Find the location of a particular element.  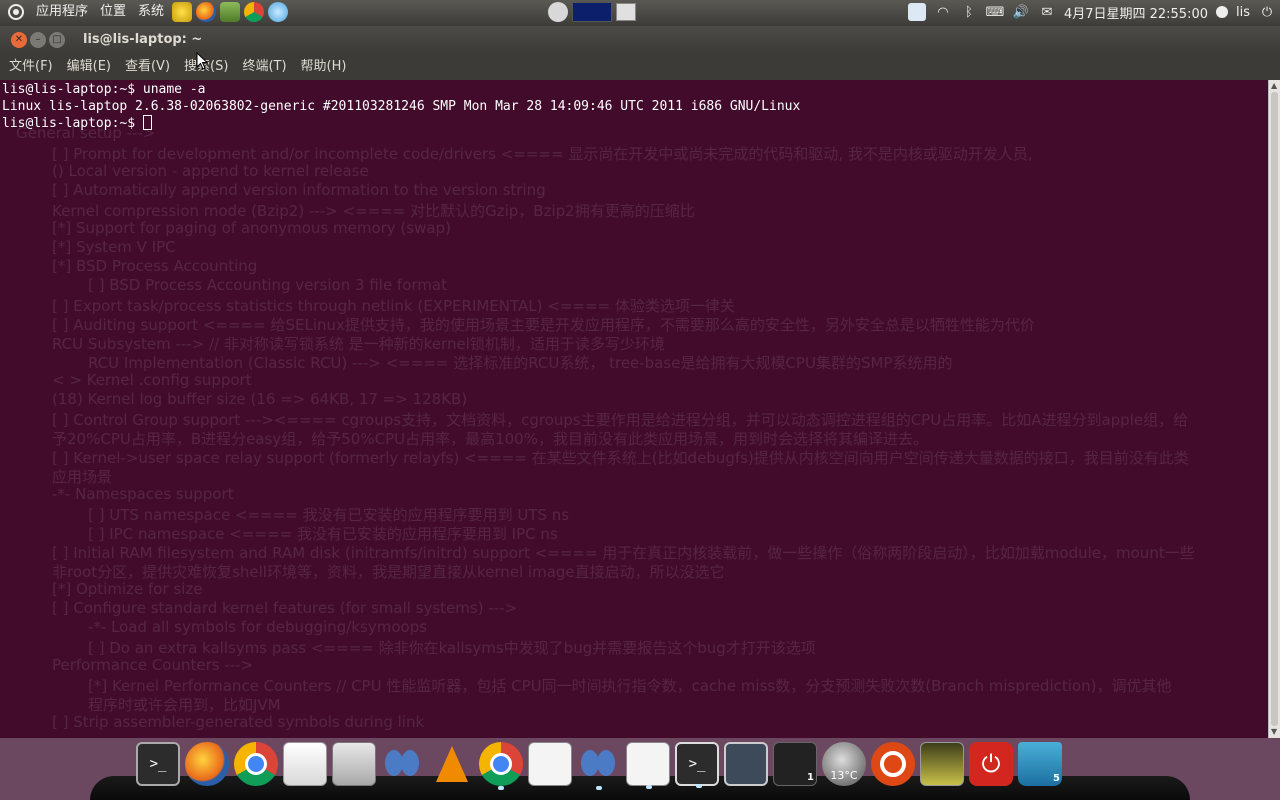

ubuntu-icon is located at coordinates (893, 764).